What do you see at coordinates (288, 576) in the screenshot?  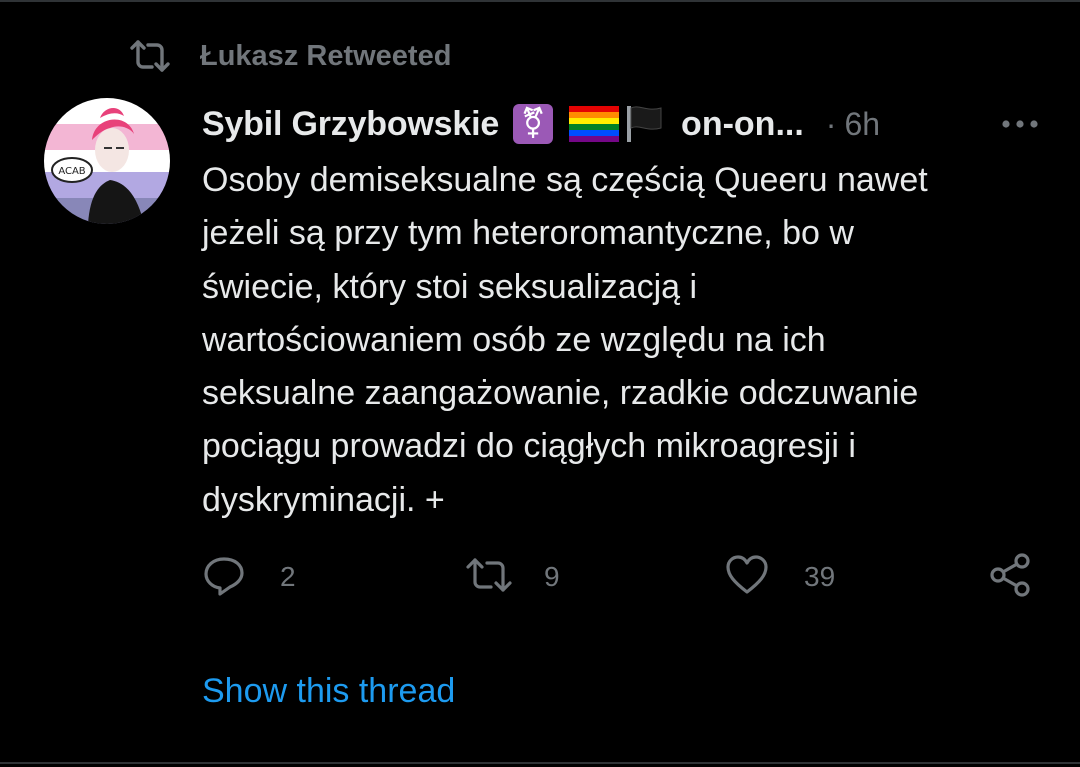 I see `reply-count: 2` at bounding box center [288, 576].